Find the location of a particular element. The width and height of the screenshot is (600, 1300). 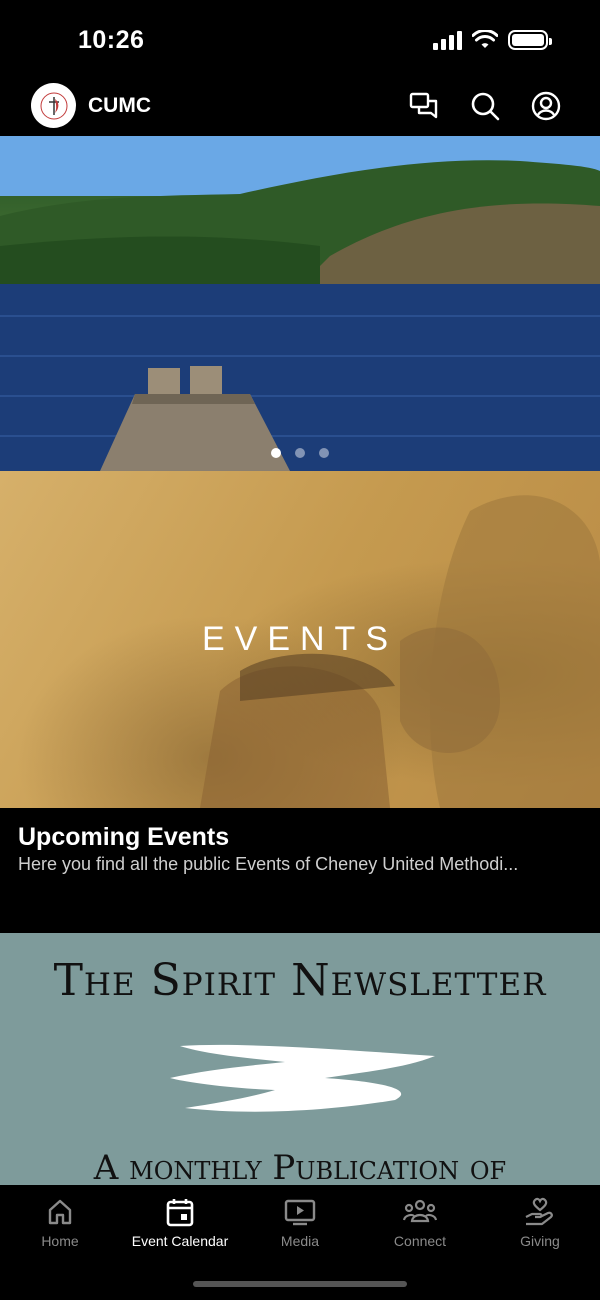

tab-media: Media is located at coordinates (300, 1222).